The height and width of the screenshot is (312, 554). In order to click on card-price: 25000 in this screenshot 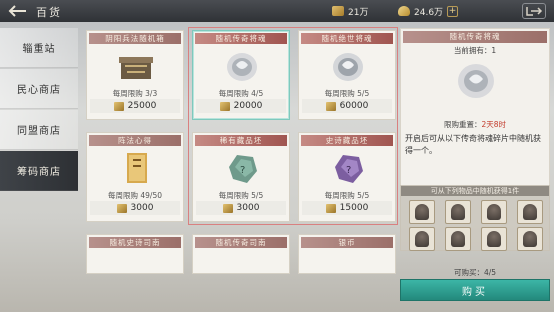, I will do `click(135, 106)`.